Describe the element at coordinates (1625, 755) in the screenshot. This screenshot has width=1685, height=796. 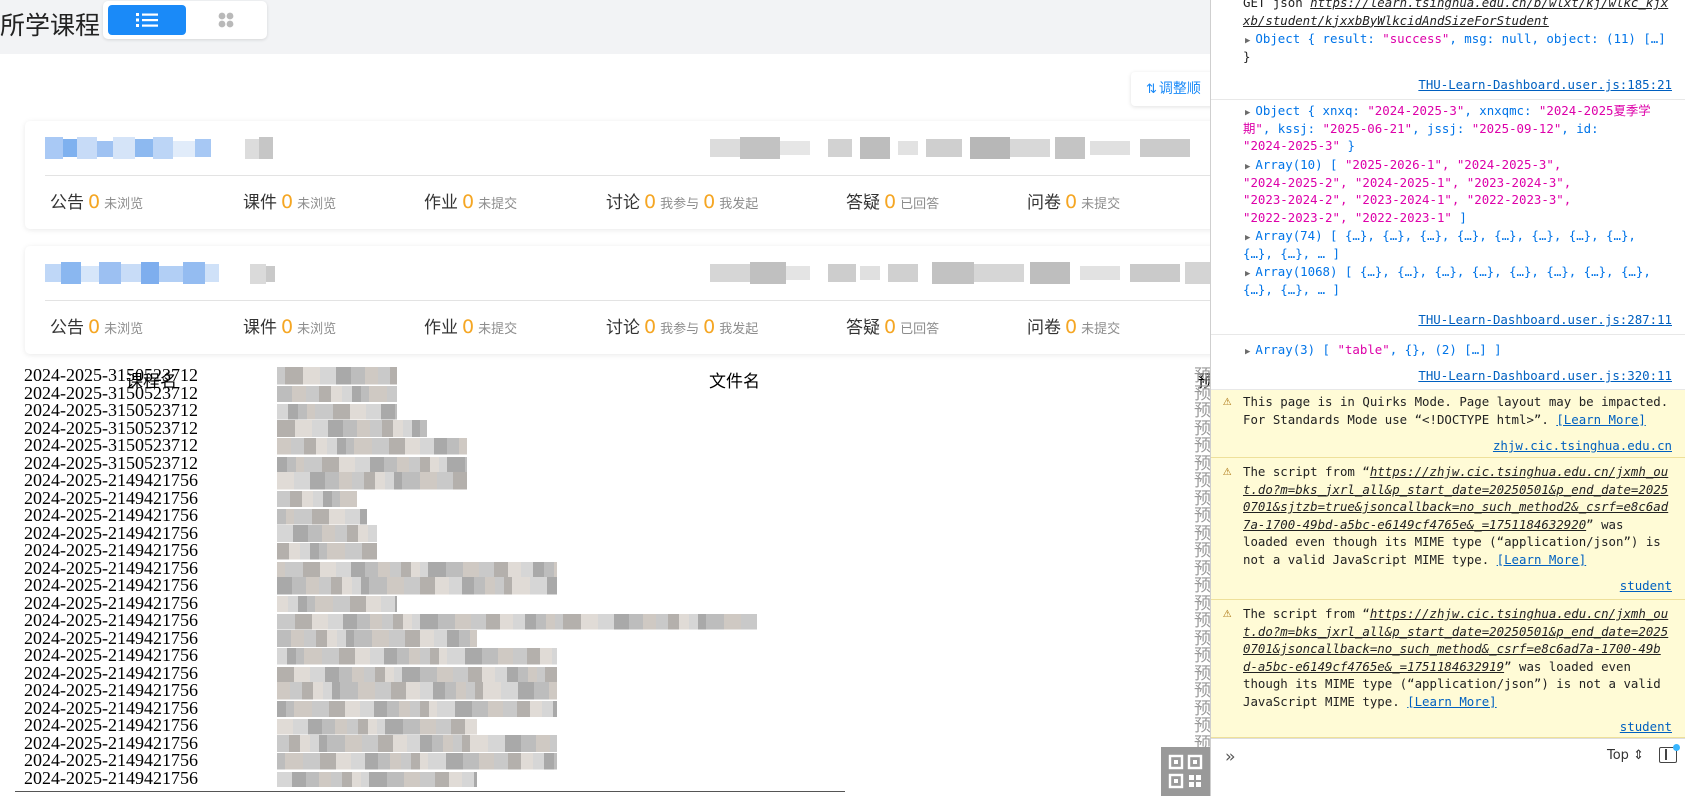
I see `context-selector: Top ⇕` at that location.